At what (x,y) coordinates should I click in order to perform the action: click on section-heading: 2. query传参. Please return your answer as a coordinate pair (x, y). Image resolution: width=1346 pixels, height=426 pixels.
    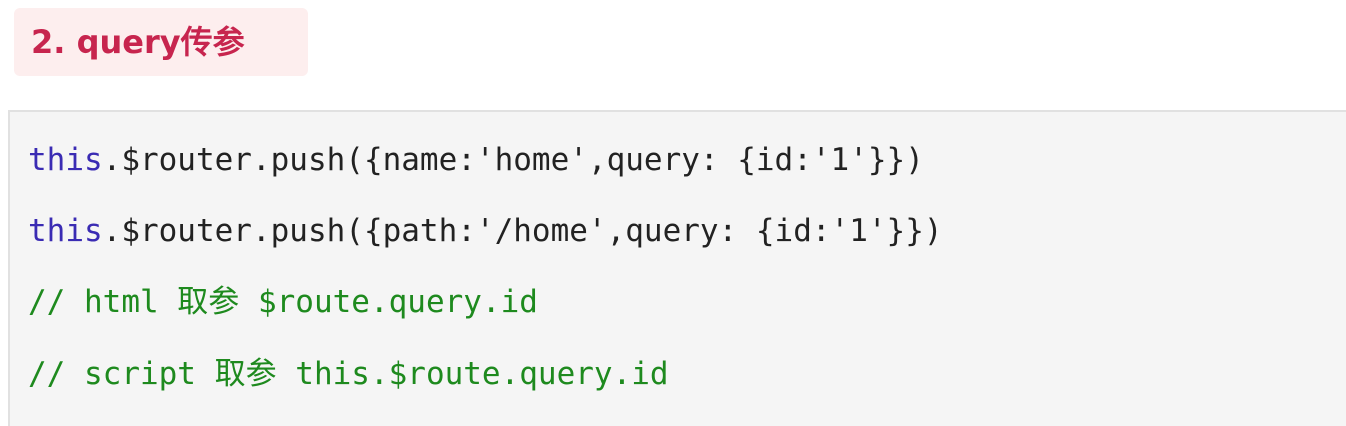
    Looking at the image, I should click on (161, 42).